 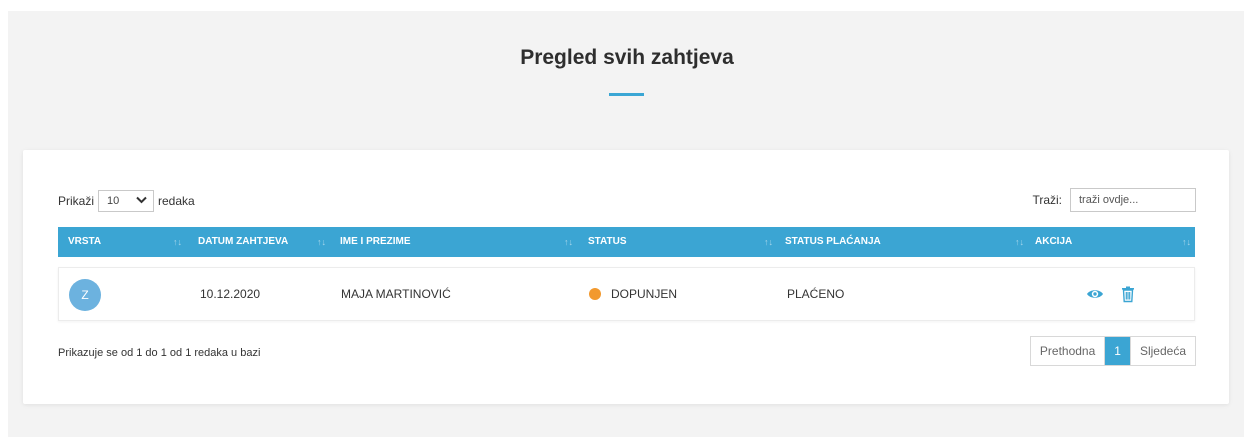 I want to click on column-header-akcija: AKCIJA, so click(x=1053, y=242).